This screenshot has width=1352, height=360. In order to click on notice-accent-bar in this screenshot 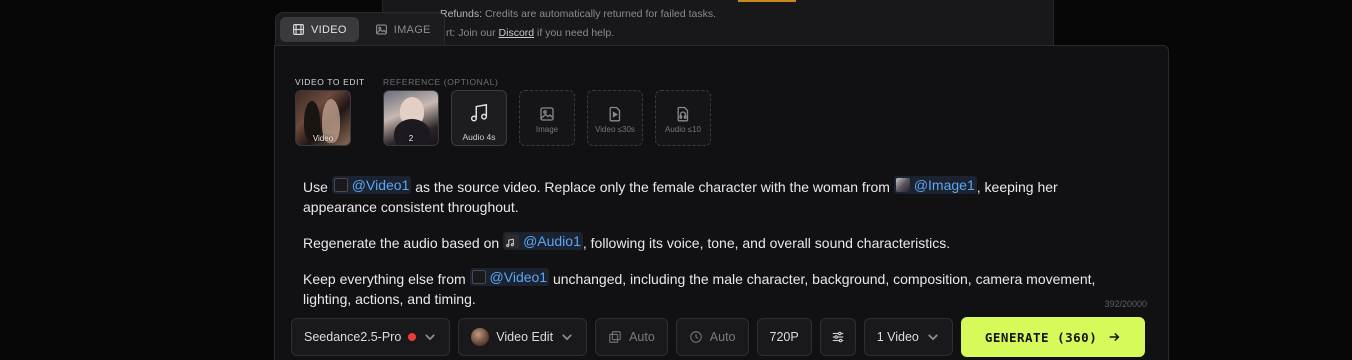, I will do `click(767, 1)`.